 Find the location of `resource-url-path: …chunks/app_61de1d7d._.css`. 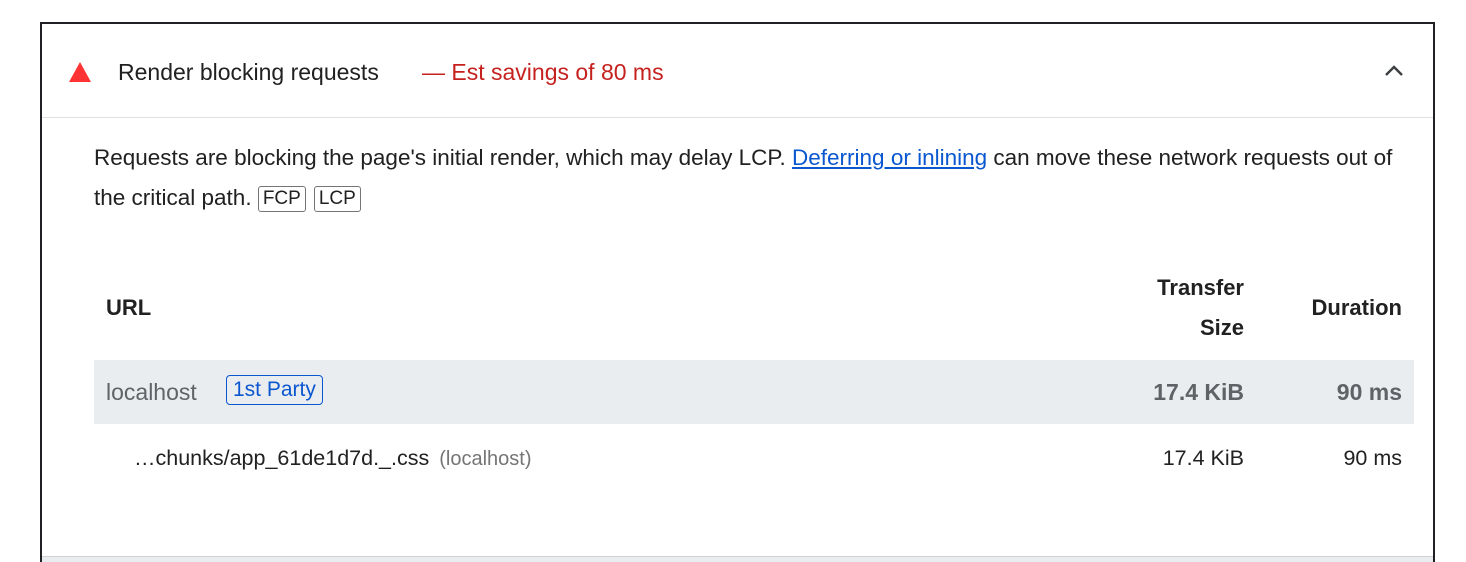

resource-url-path: …chunks/app_61de1d7d._.css is located at coordinates (282, 458).